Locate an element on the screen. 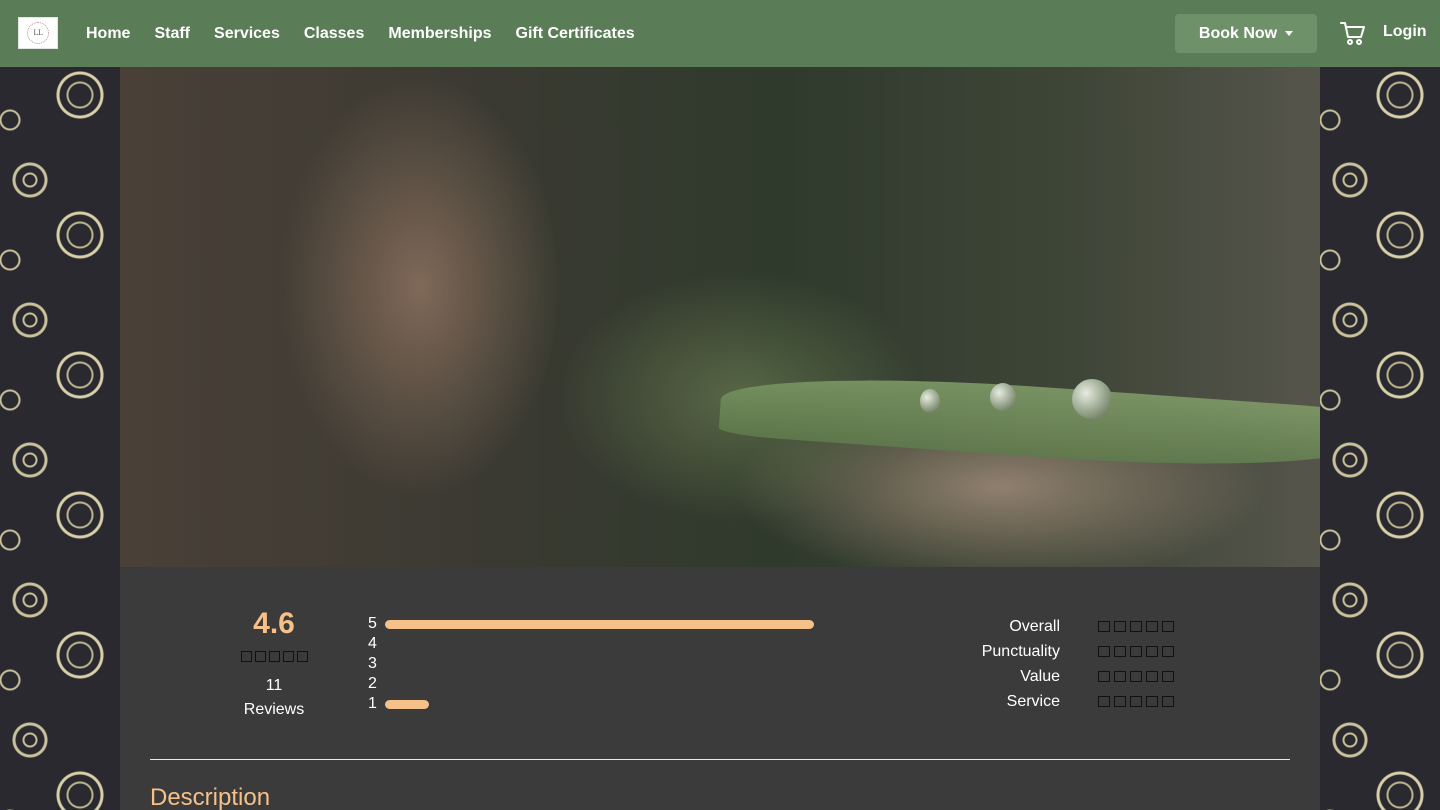 The height and width of the screenshot is (810, 1440). review-score-summary: 4.6 11 Reviews is located at coordinates (274, 664).